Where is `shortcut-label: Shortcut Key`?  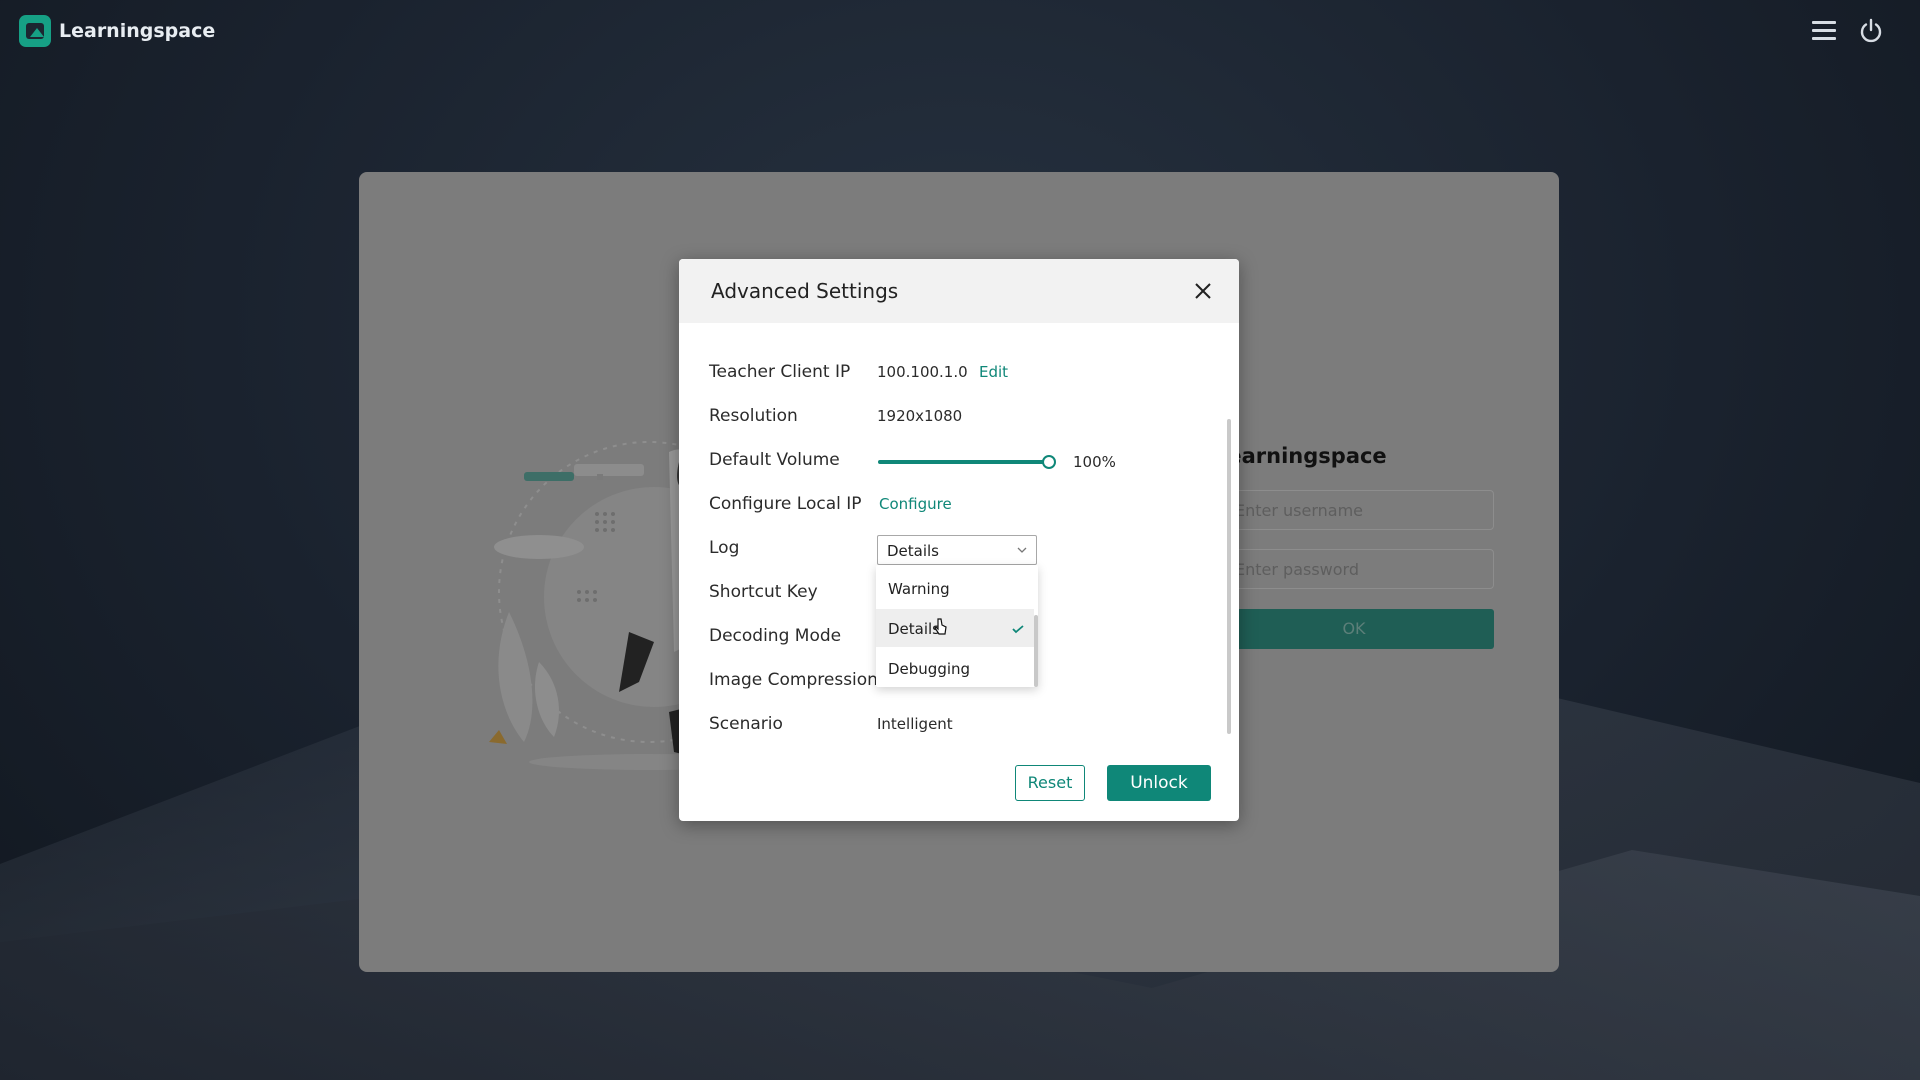 shortcut-label: Shortcut Key is located at coordinates (763, 592).